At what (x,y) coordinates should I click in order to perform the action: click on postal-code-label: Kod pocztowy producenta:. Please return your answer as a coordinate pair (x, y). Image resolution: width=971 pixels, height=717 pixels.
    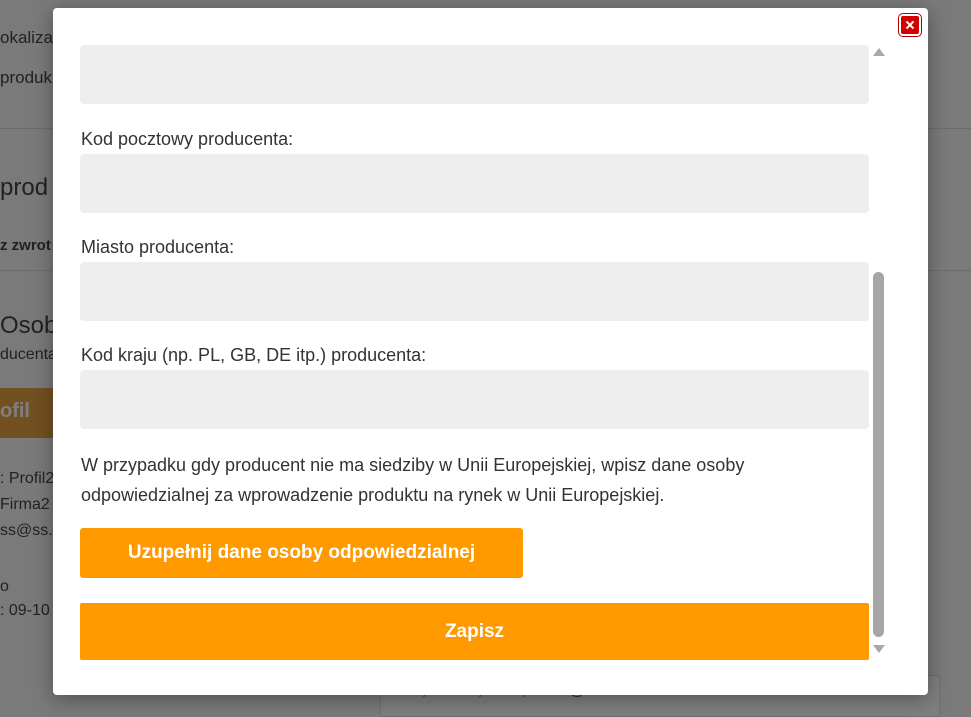
    Looking at the image, I should click on (187, 139).